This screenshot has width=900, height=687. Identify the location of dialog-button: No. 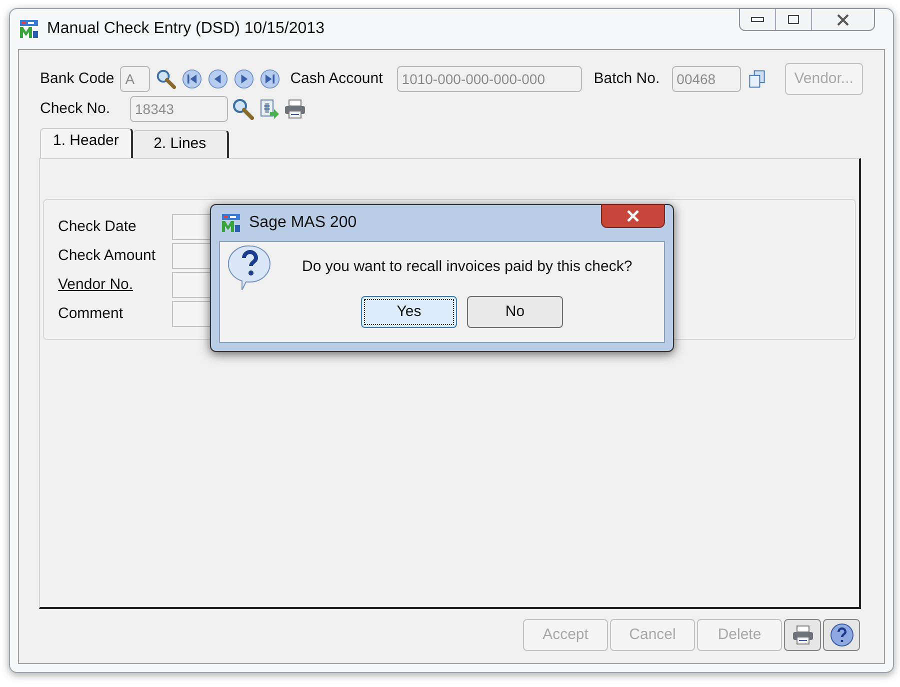
(515, 312).